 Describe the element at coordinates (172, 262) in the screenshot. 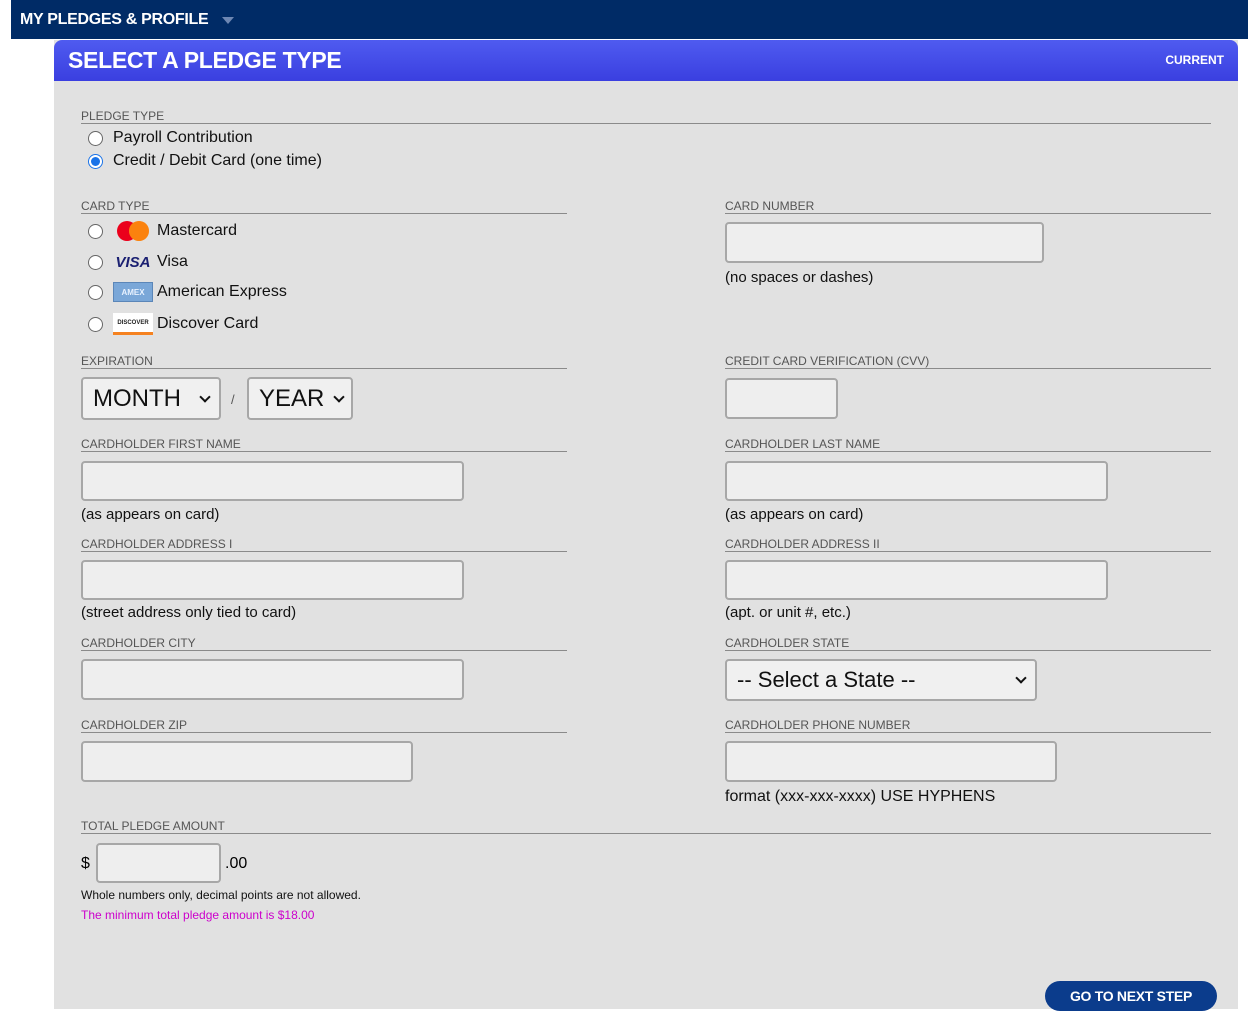

I see `visa-label: Visa` at that location.